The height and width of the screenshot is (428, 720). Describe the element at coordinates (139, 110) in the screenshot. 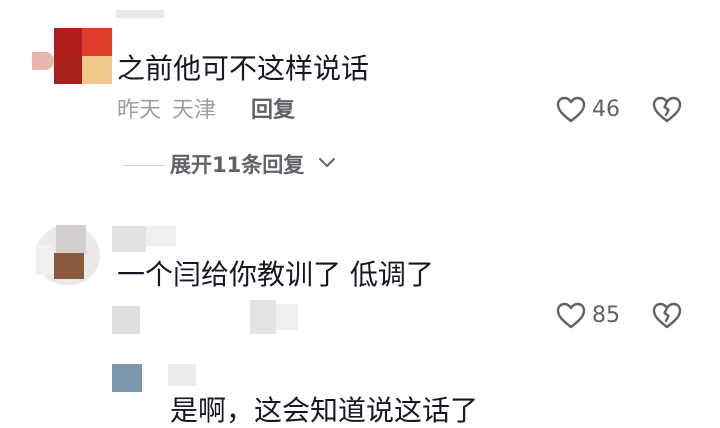

I see `comment-1-date: 昨天` at that location.